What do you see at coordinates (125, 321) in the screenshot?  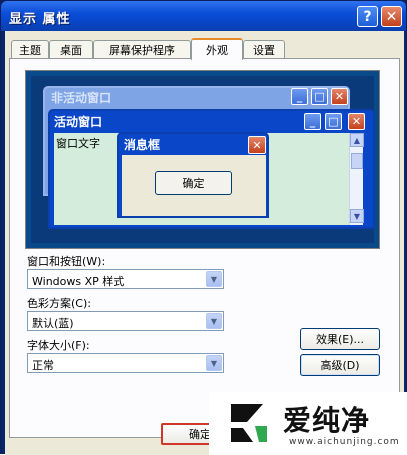 I see `color-scheme-select: 默认(蓝) ▼` at bounding box center [125, 321].